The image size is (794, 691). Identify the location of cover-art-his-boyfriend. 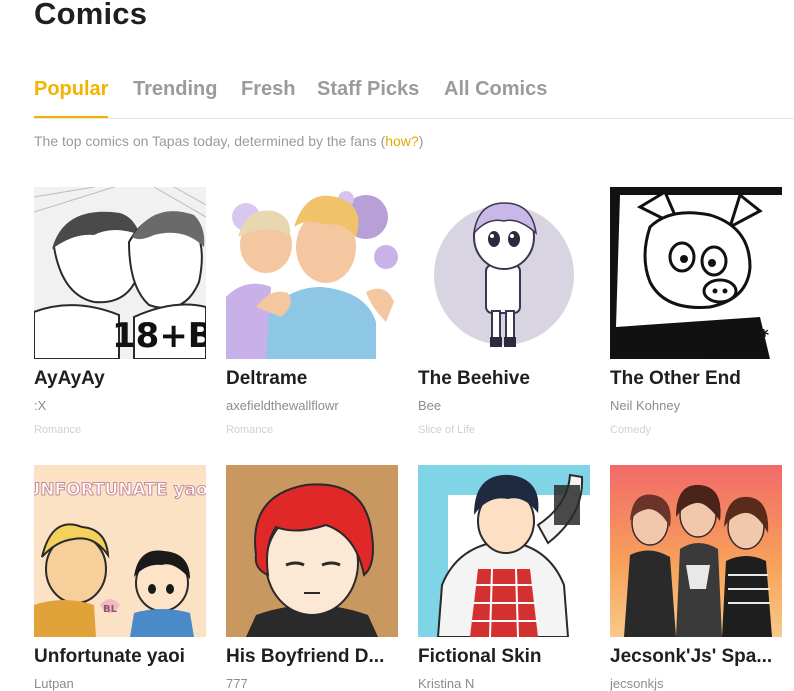
(312, 551).